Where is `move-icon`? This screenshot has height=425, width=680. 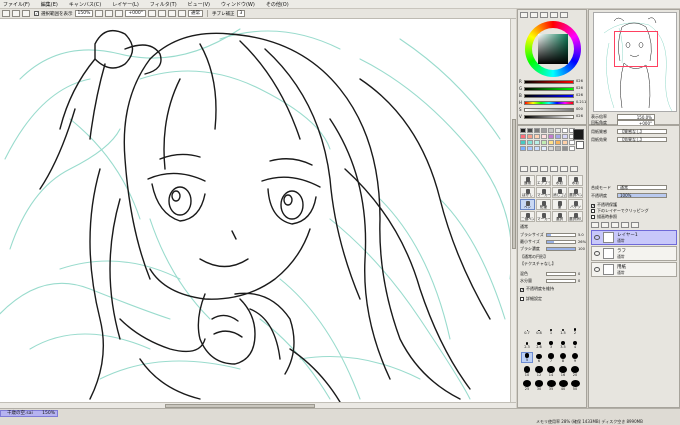
move-icon is located at coordinates (554, 169).